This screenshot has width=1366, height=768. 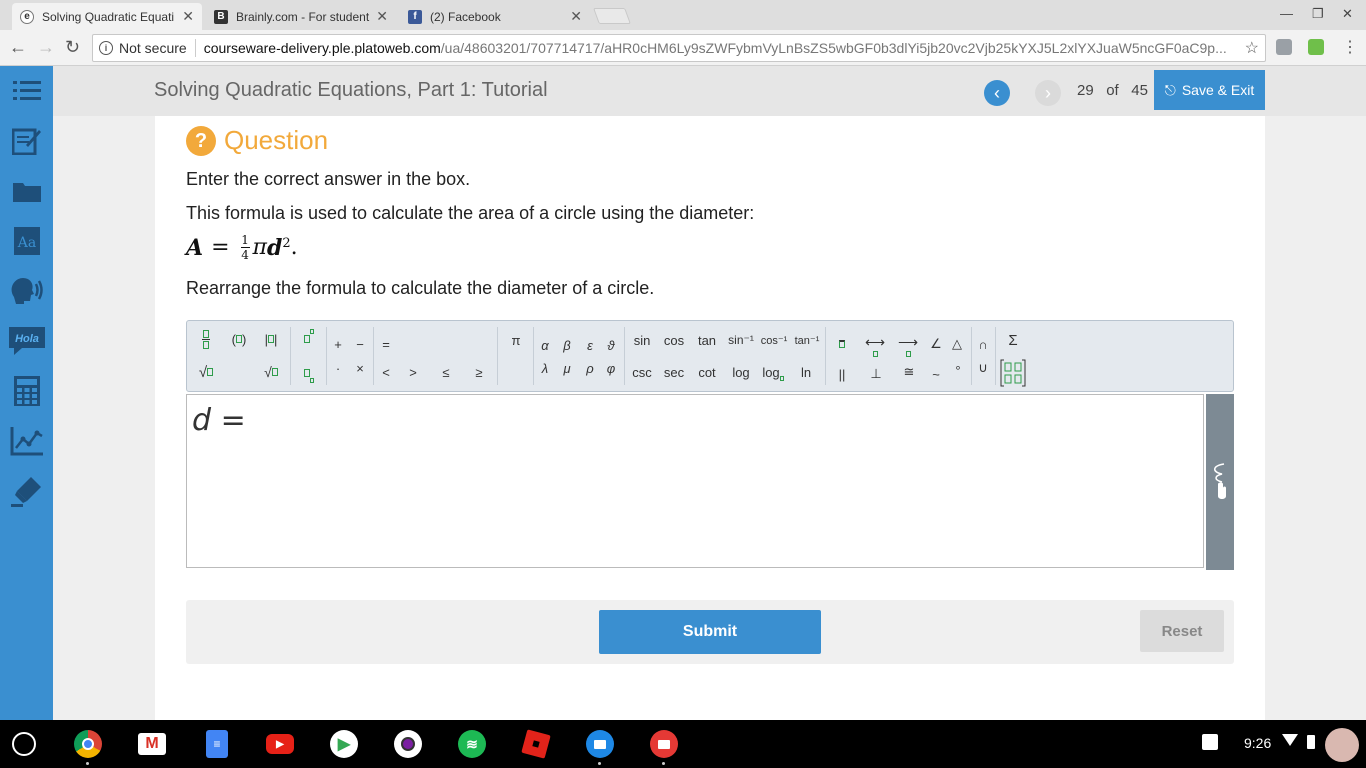 What do you see at coordinates (536, 744) in the screenshot?
I see `roblox-icon` at bounding box center [536, 744].